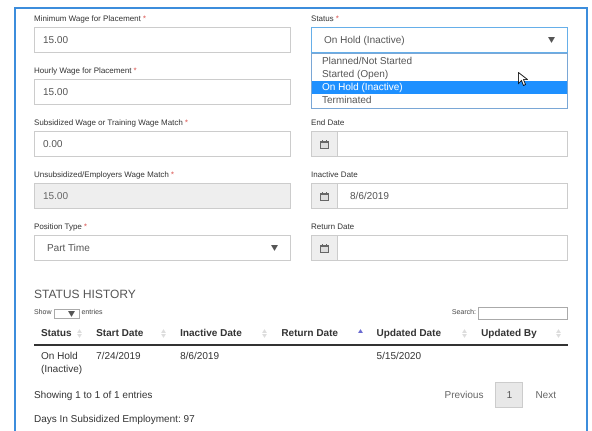 The width and height of the screenshot is (592, 431). Describe the element at coordinates (85, 294) in the screenshot. I see `section-title: STATUS HISTORY` at that location.